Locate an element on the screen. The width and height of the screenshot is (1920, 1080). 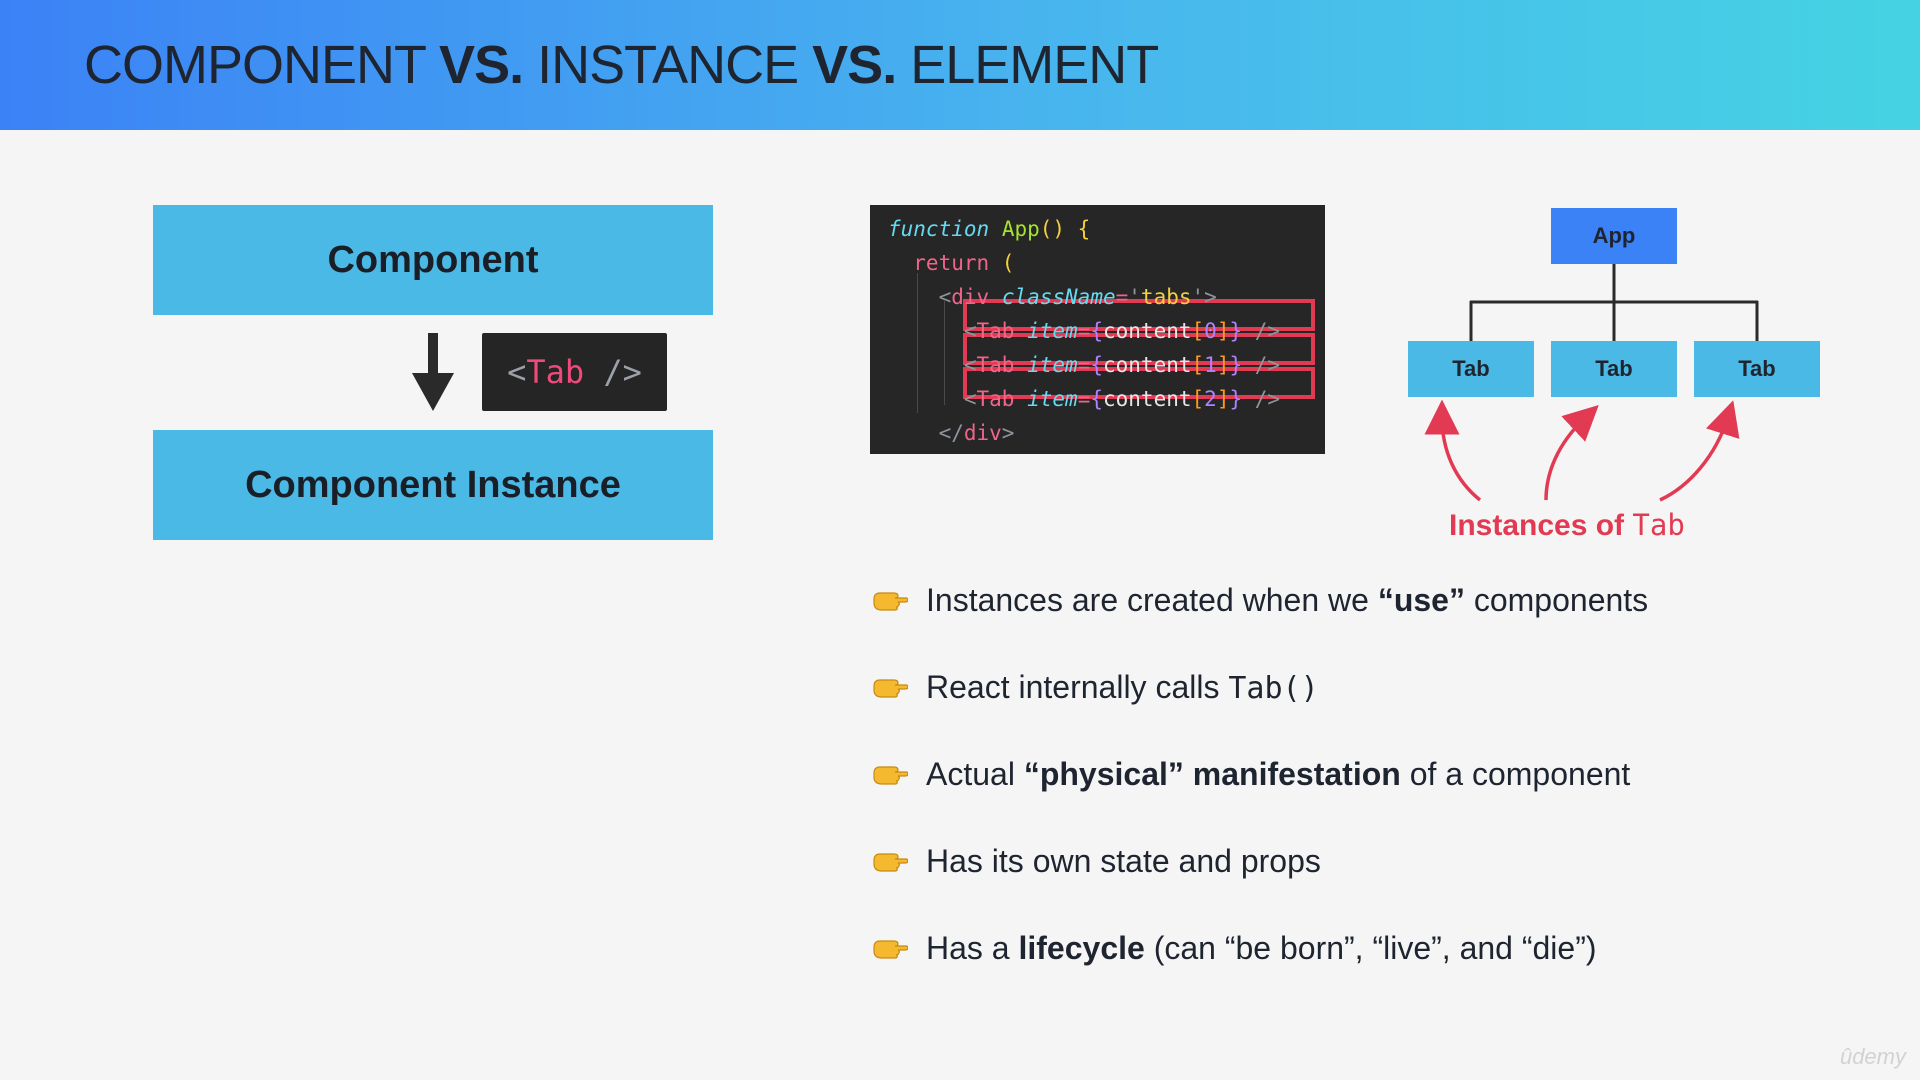
title-word-component: COMPONENT is located at coordinates (255, 65).